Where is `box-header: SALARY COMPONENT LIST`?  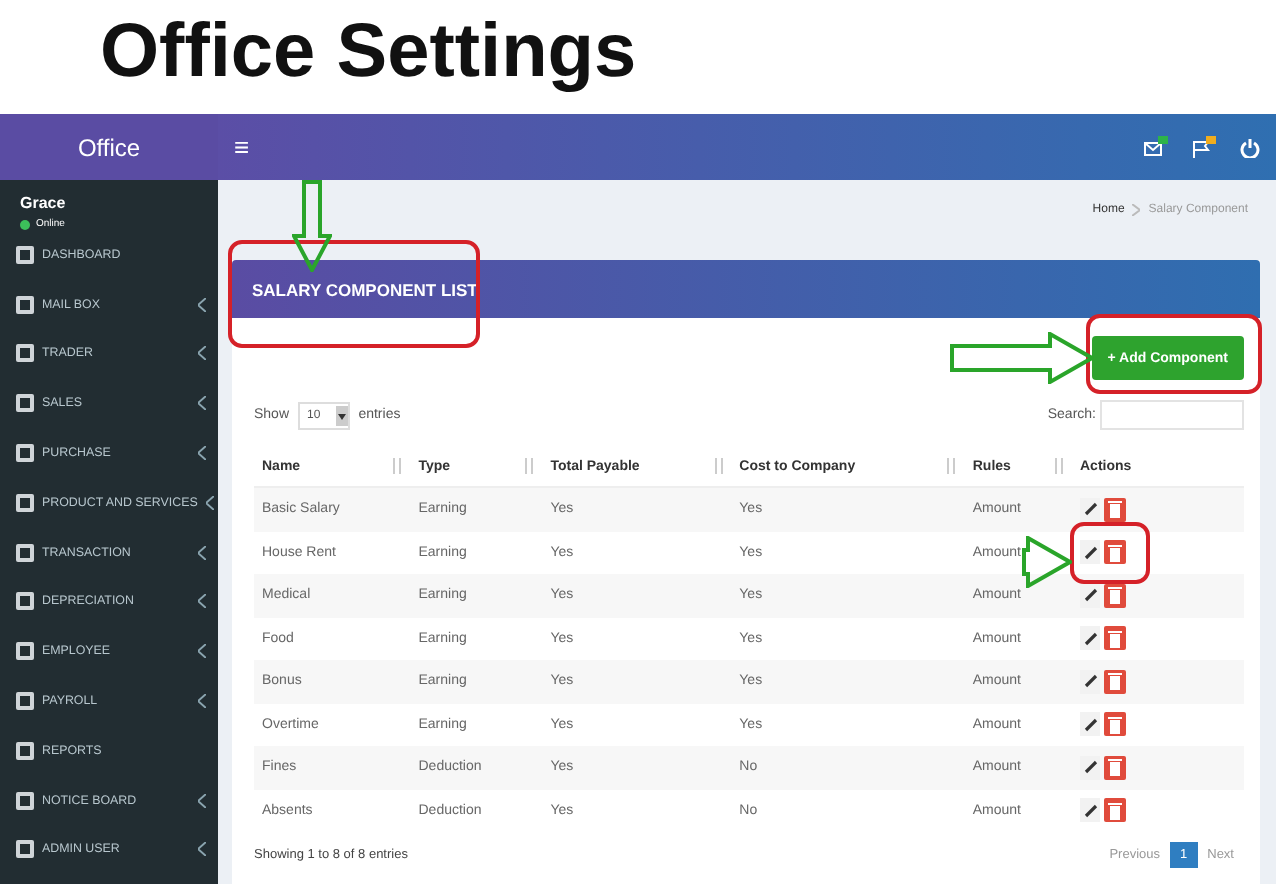
box-header: SALARY COMPONENT LIST is located at coordinates (746, 289).